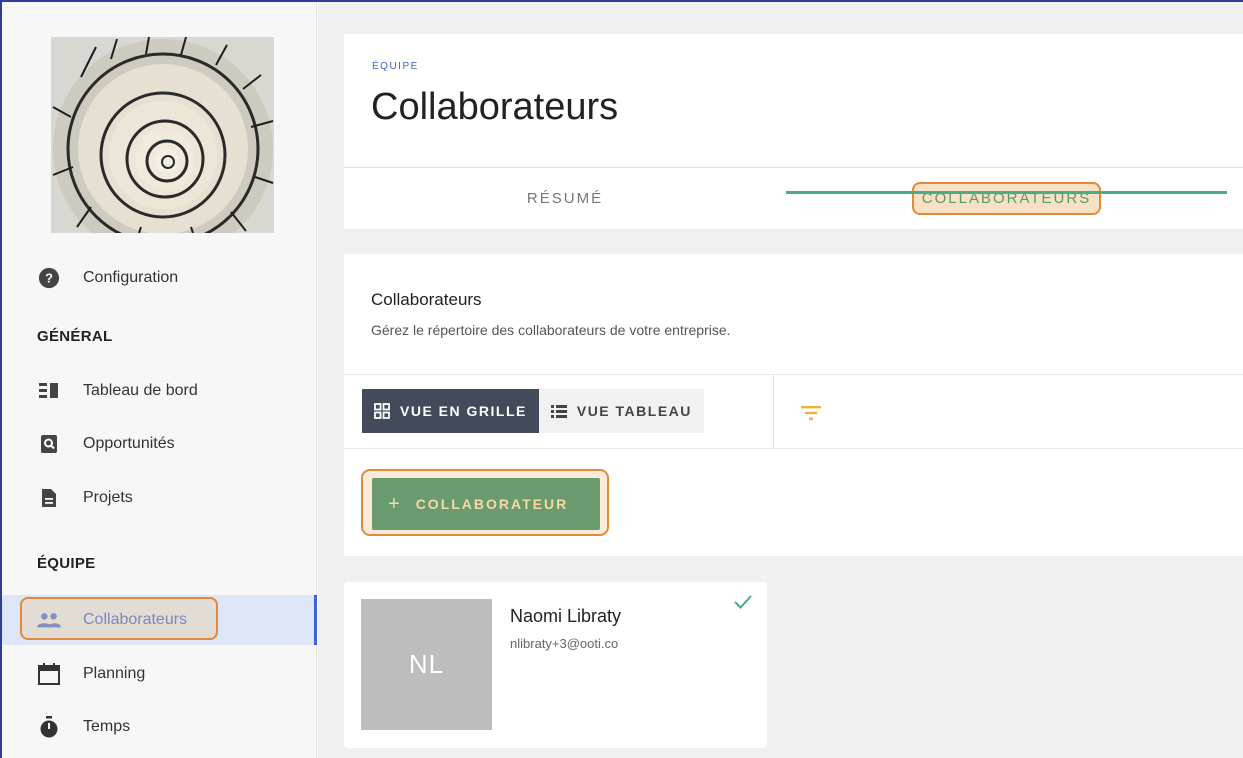 The image size is (1243, 758). I want to click on table-view-button: VUE TABLEAU, so click(621, 411).